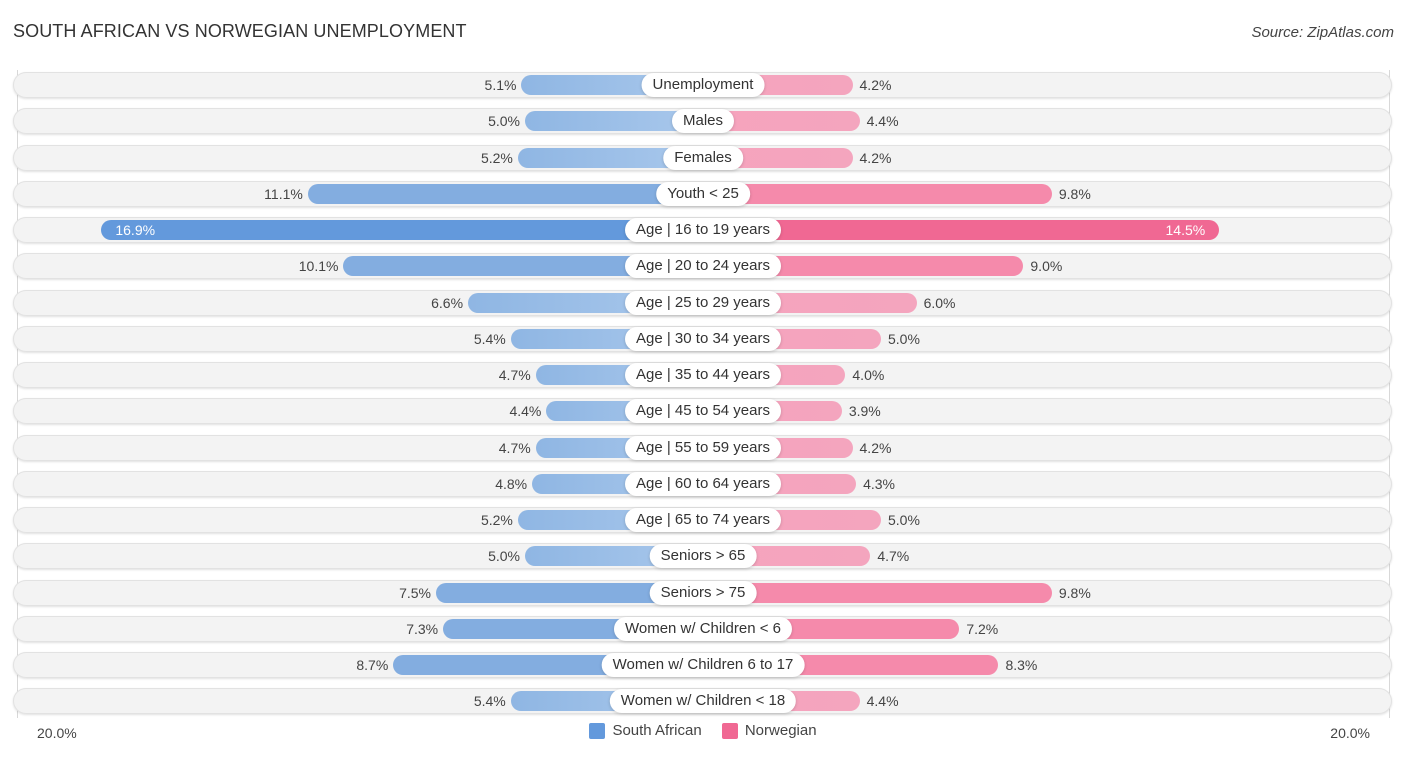 Image resolution: width=1406 pixels, height=757 pixels. What do you see at coordinates (729, 730) in the screenshot?
I see `legend-swatch-norwegian` at bounding box center [729, 730].